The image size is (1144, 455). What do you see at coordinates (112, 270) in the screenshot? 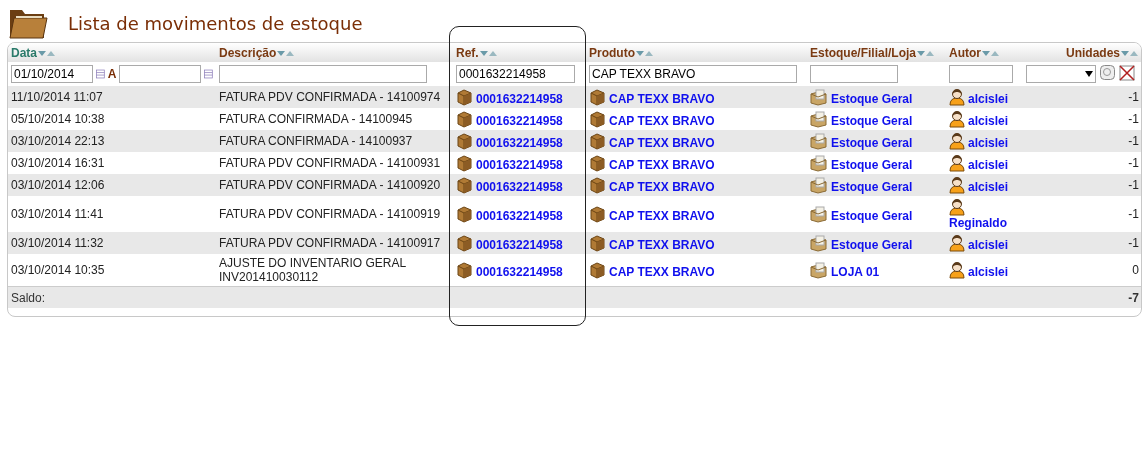
I see `date-cell: 03/10/2014 10:35` at bounding box center [112, 270].